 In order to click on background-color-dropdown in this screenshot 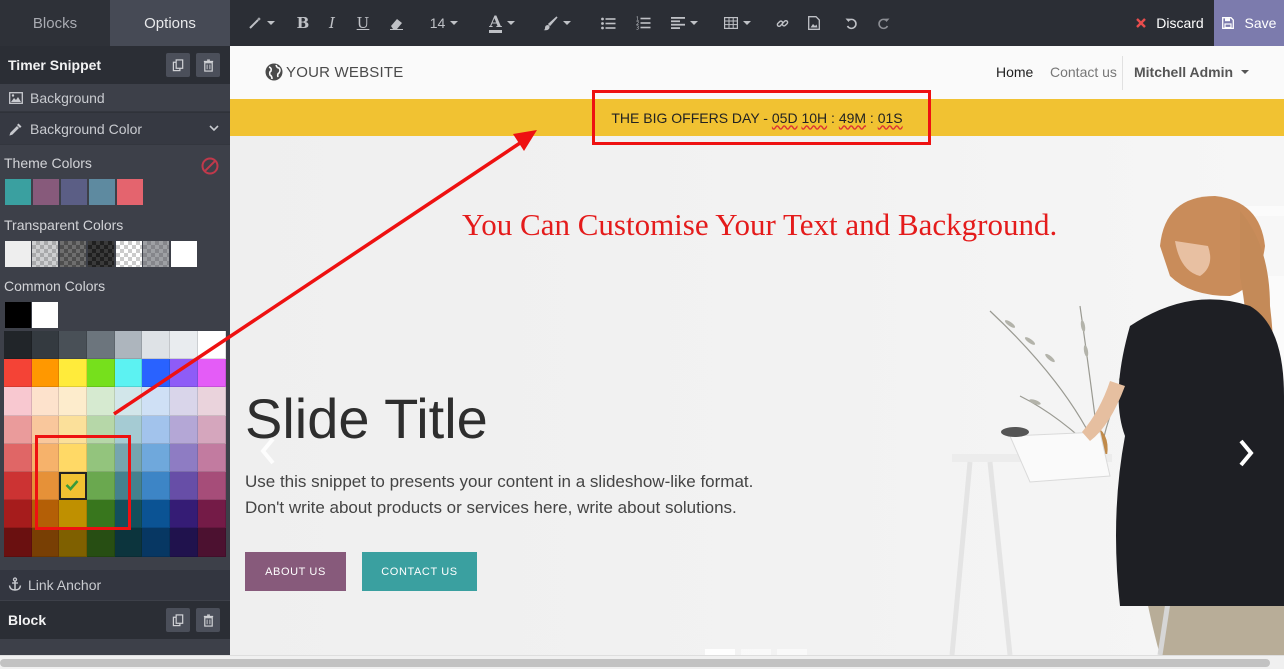, I will do `click(557, 23)`.